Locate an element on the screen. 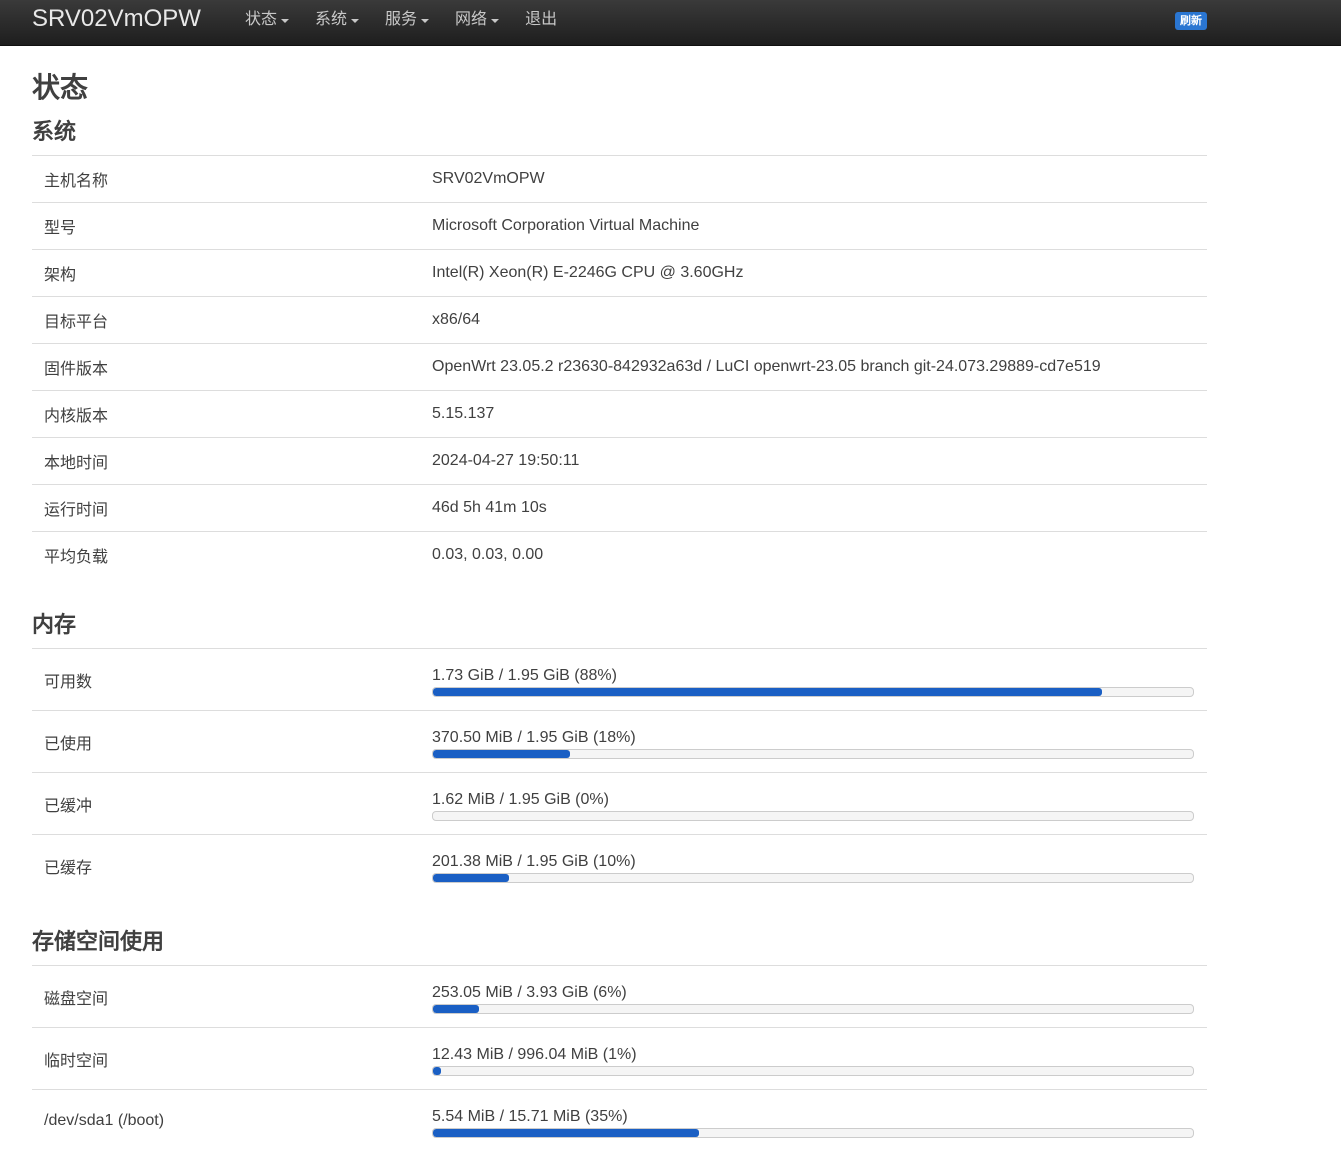  table-row: 磁盘空间 253.05 MiB / 3.93 GiB (6%) is located at coordinates (619, 996).